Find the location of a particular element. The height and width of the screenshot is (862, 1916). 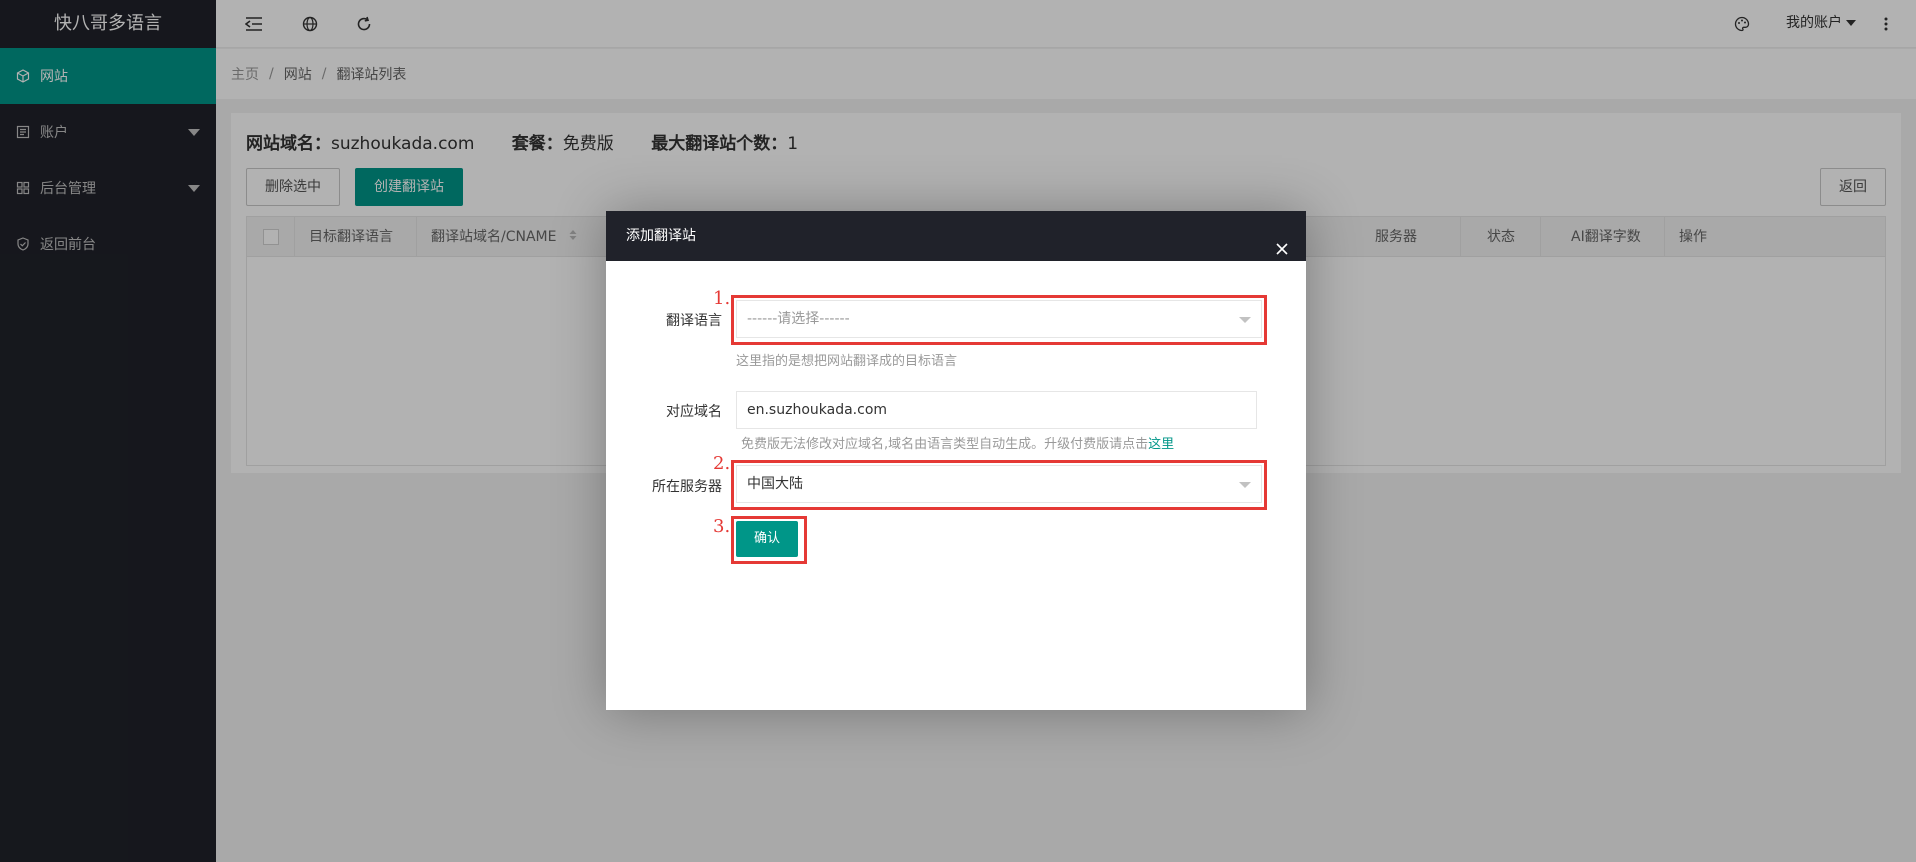

upgrade-link: 这里 is located at coordinates (1161, 444).